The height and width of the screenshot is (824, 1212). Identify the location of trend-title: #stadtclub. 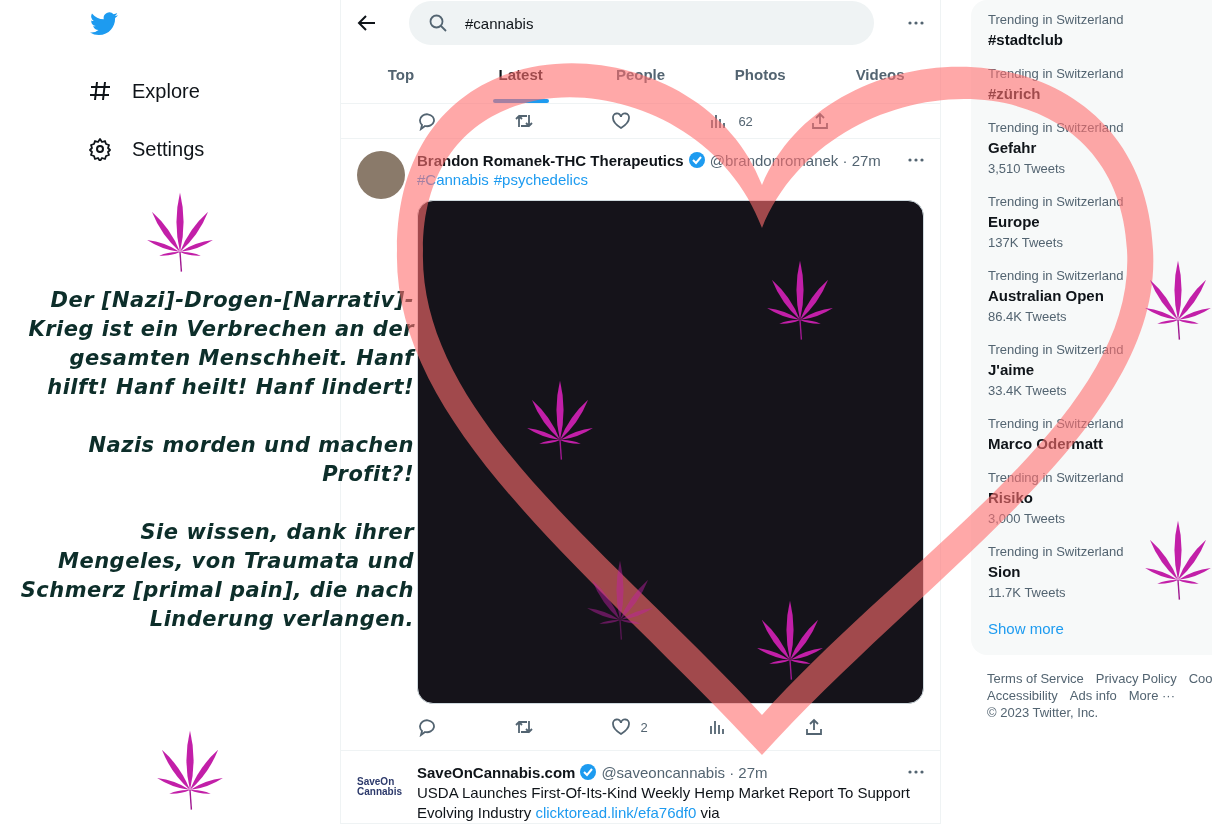
(1100, 39).